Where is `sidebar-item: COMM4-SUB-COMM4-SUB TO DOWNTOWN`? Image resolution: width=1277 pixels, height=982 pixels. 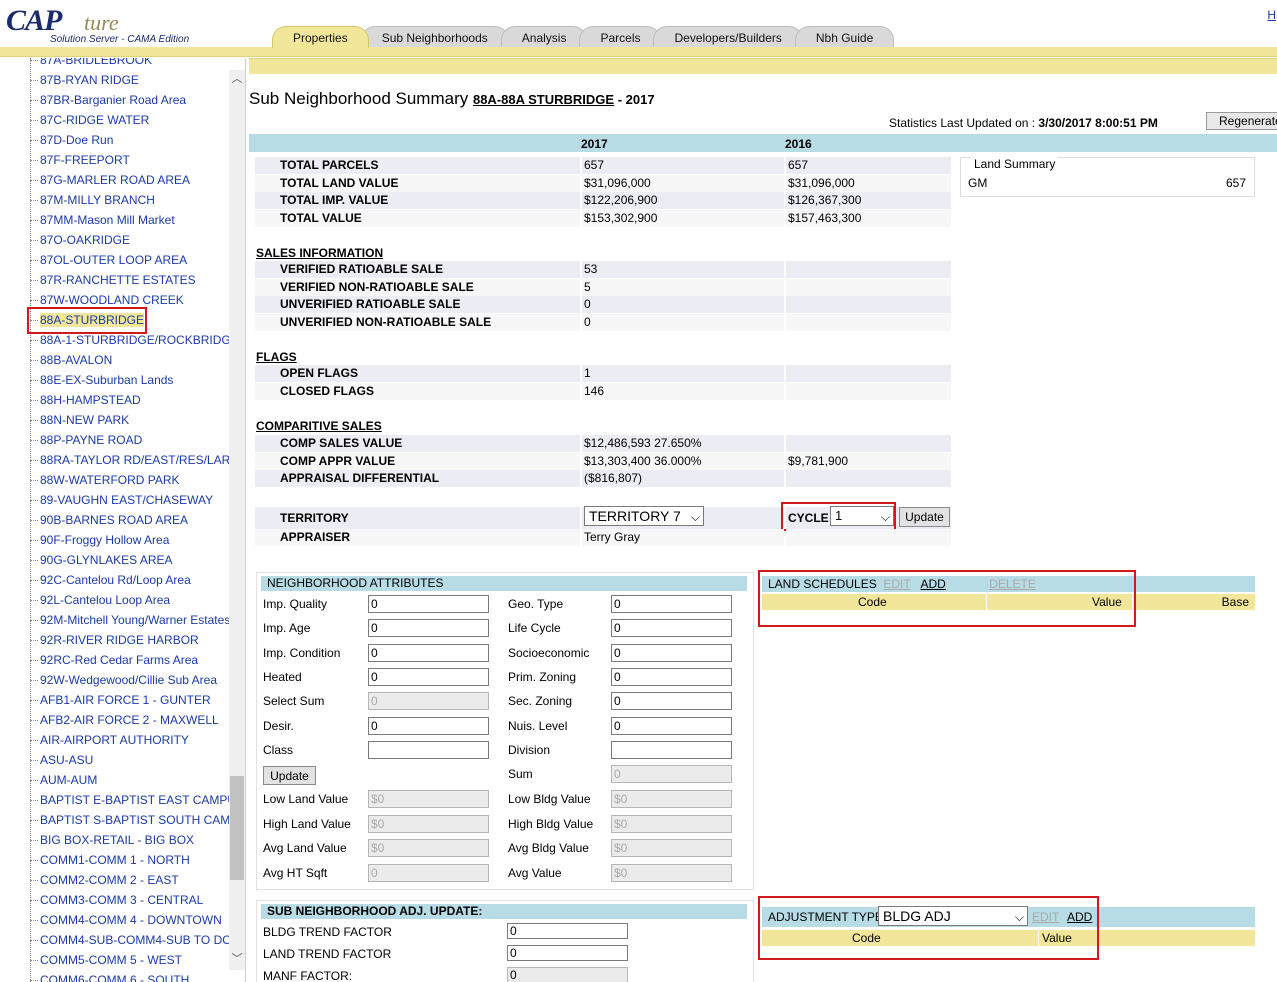
sidebar-item: COMM4-SUB-COMM4-SUB TO DOWNTOWN is located at coordinates (130, 940).